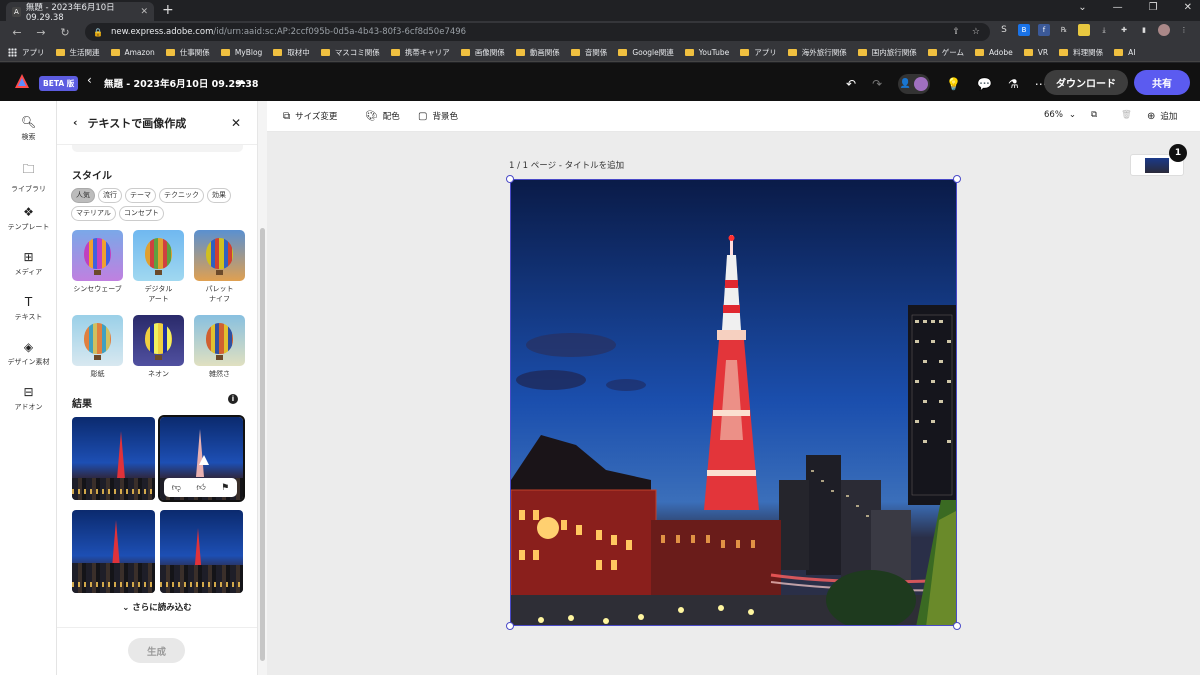 This screenshot has height=675, width=1200. What do you see at coordinates (1118, 7) in the screenshot?
I see `minimize-icon: —` at bounding box center [1118, 7].